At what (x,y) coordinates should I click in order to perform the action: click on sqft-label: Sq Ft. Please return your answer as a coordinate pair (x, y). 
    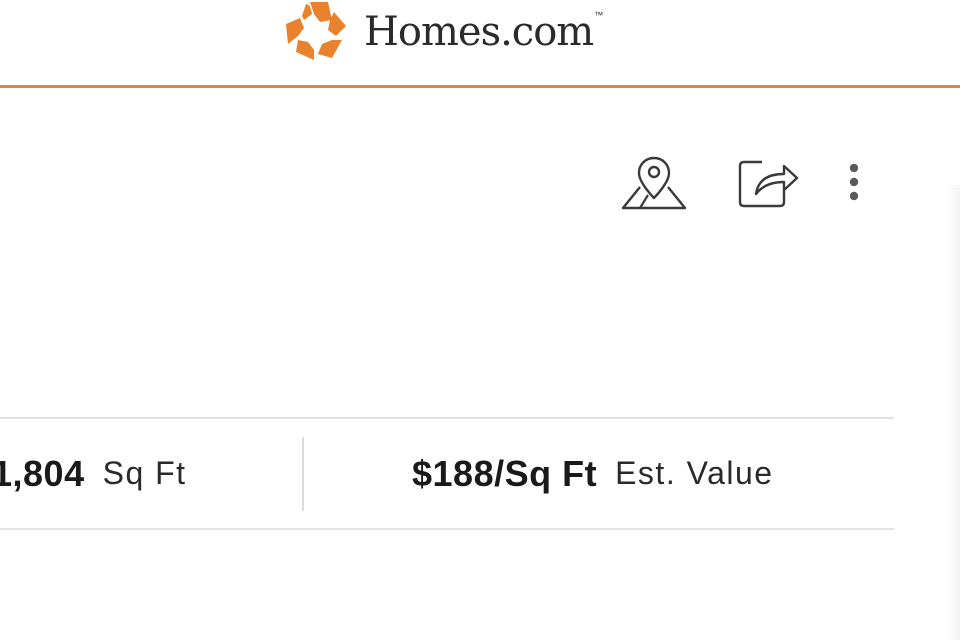
    Looking at the image, I should click on (144, 473).